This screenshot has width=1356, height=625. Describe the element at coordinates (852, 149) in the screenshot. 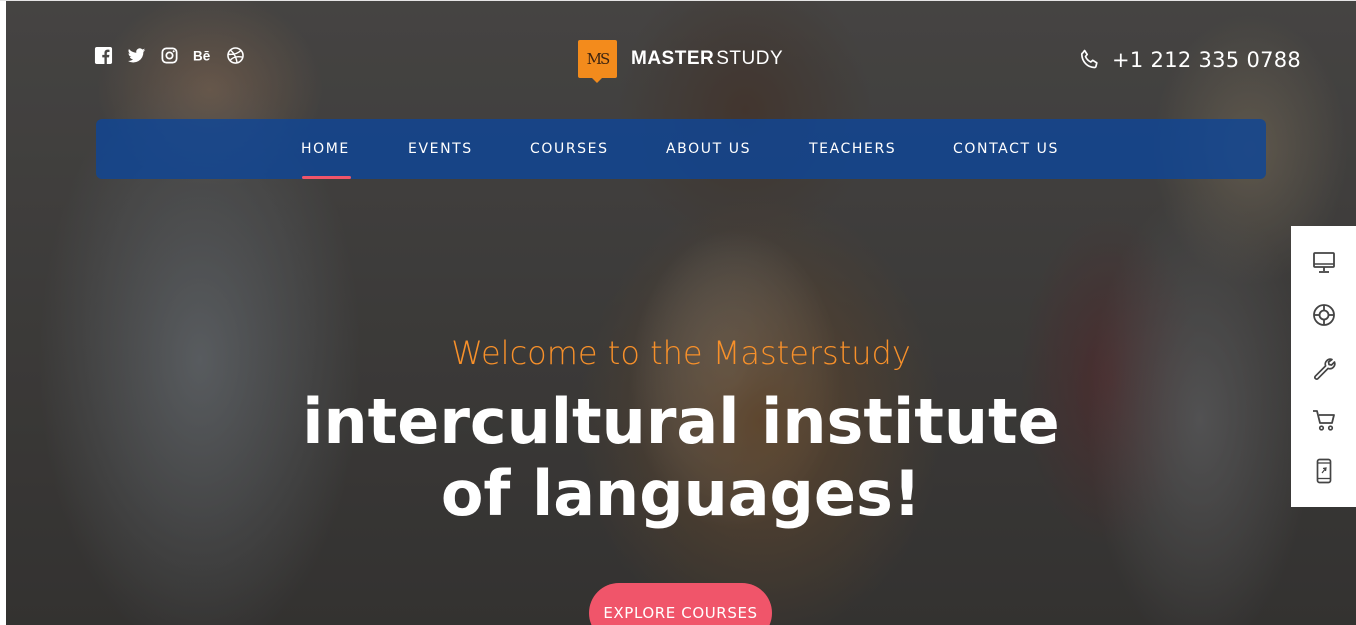

I see `nav-item-teachers: TEACHERS` at that location.